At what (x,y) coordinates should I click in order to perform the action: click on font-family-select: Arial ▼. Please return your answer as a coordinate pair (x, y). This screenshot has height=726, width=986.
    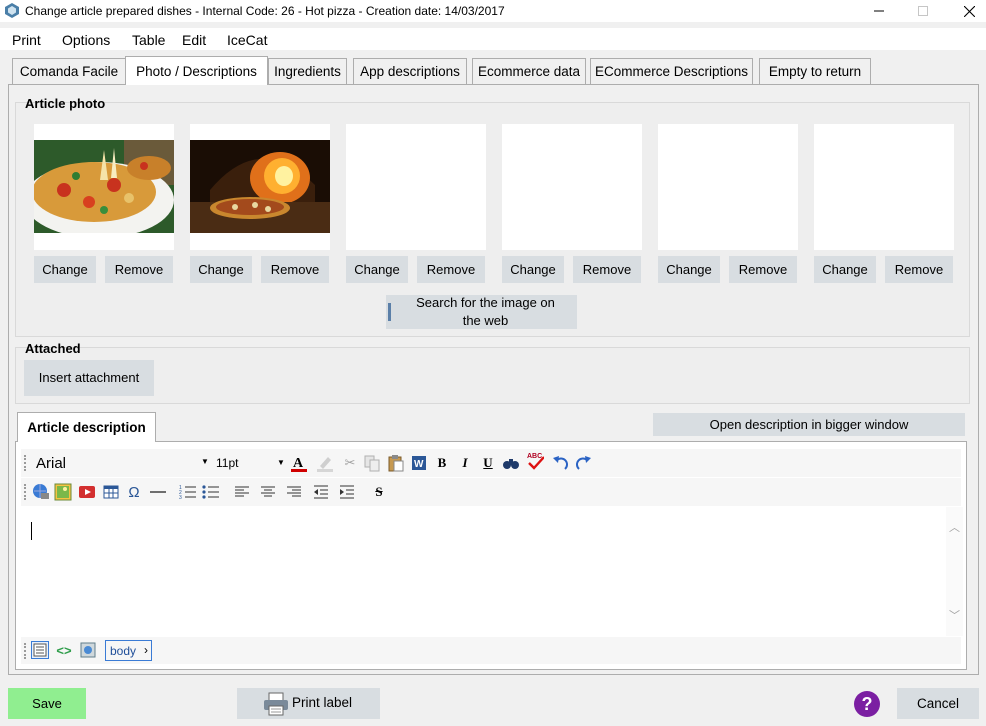
    Looking at the image, I should click on (121, 463).